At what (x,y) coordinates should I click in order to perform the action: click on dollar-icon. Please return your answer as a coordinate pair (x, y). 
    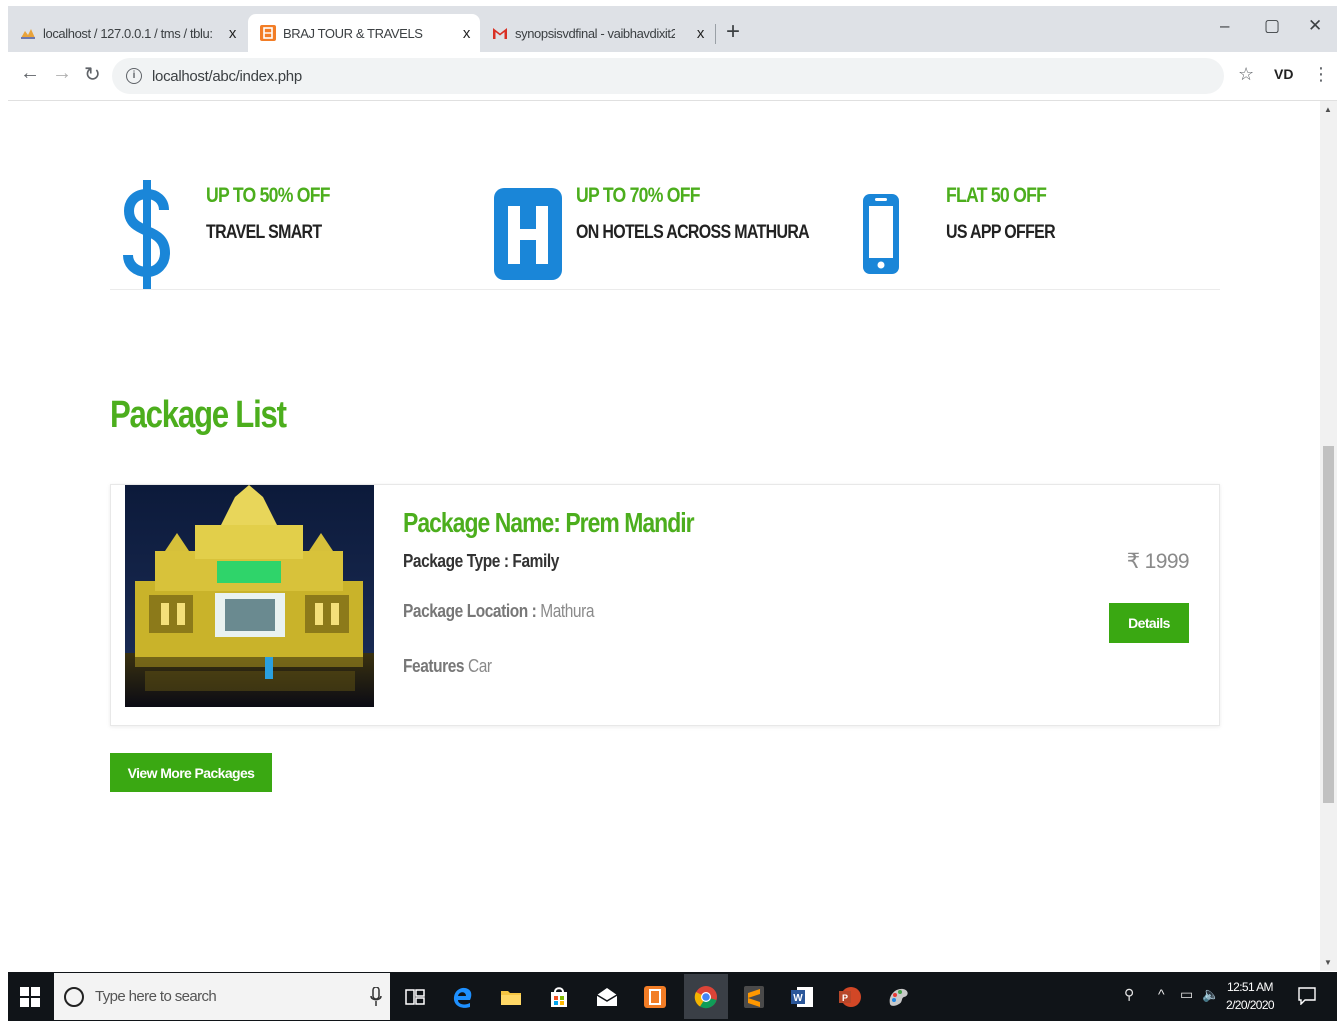
    Looking at the image, I should click on (147, 235).